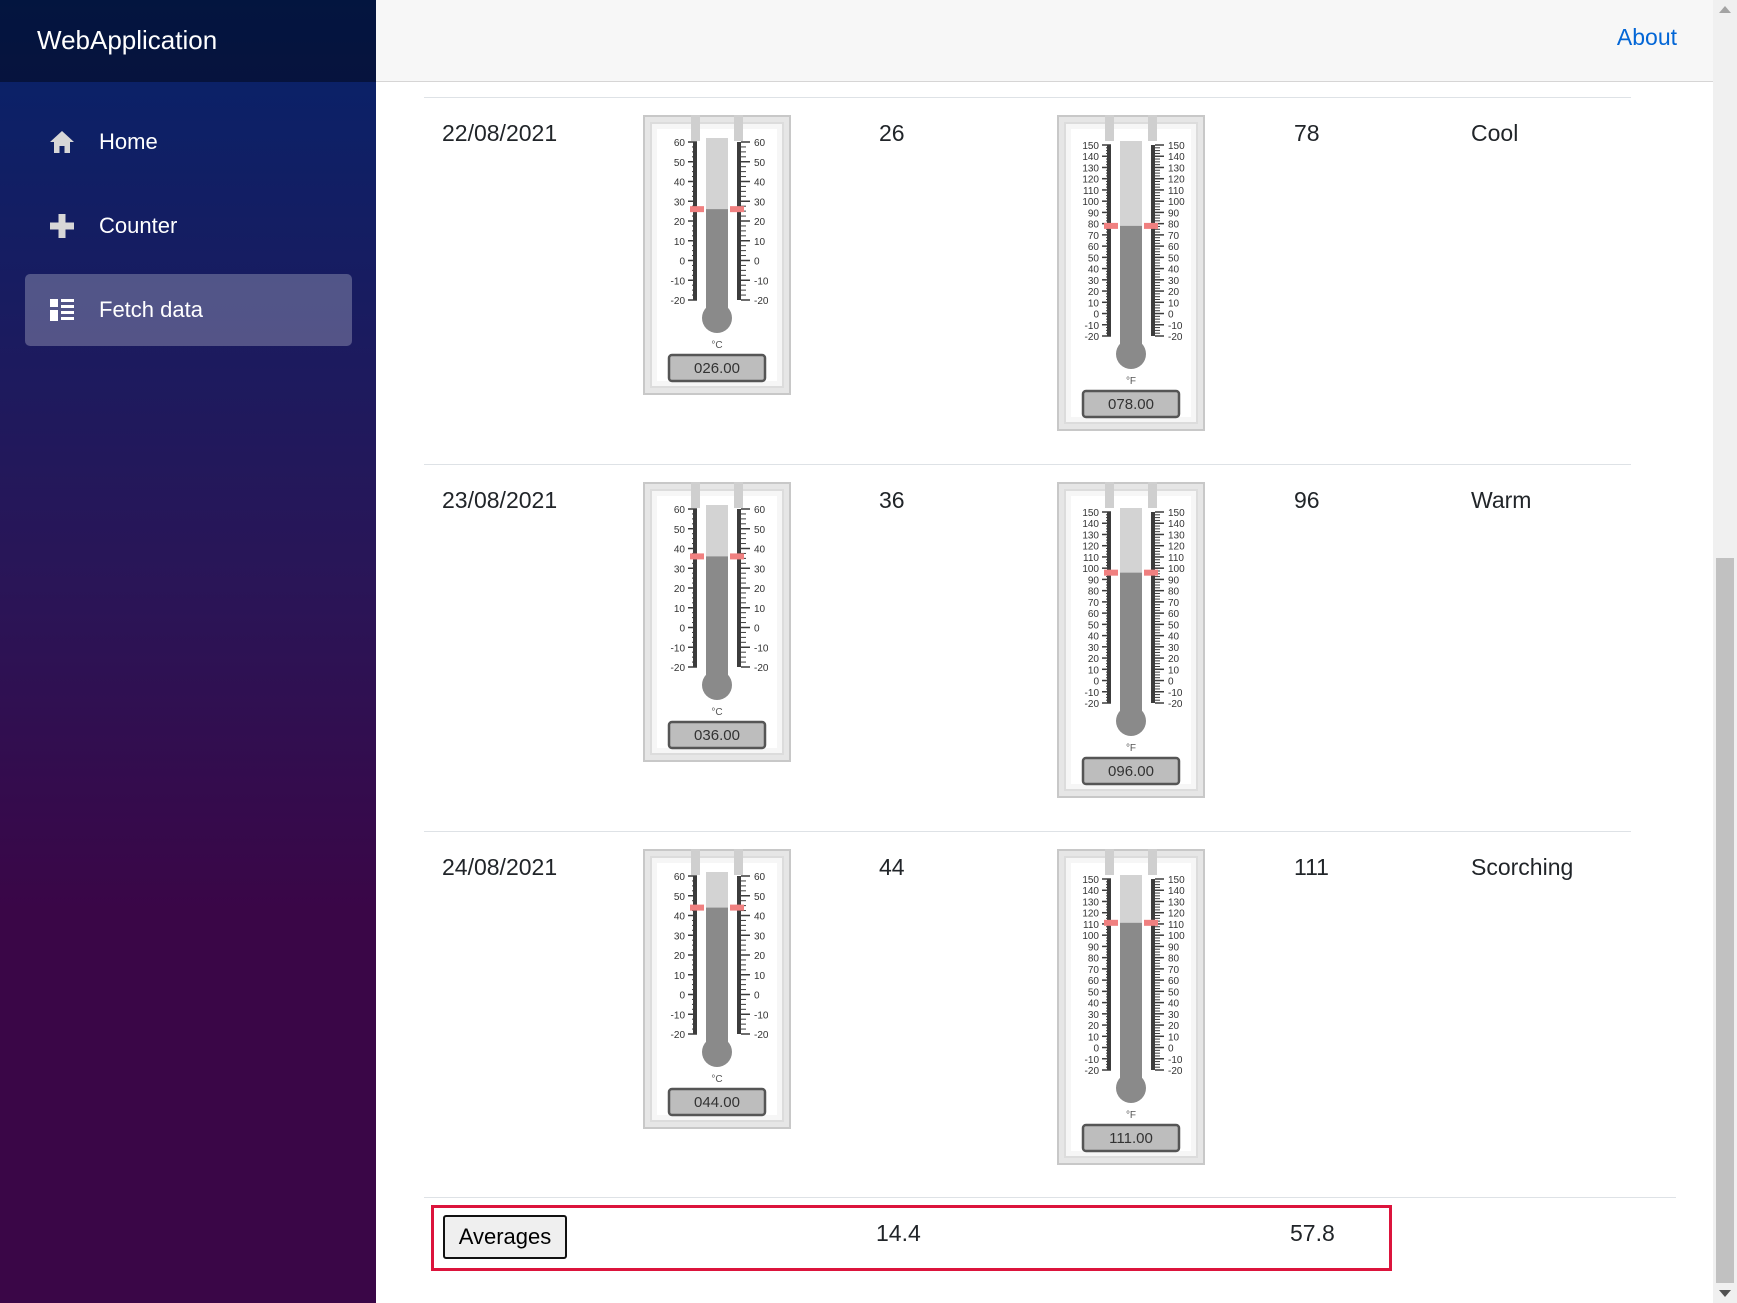  Describe the element at coordinates (500, 500) in the screenshot. I see `forecast-date: 23/08/2021` at that location.